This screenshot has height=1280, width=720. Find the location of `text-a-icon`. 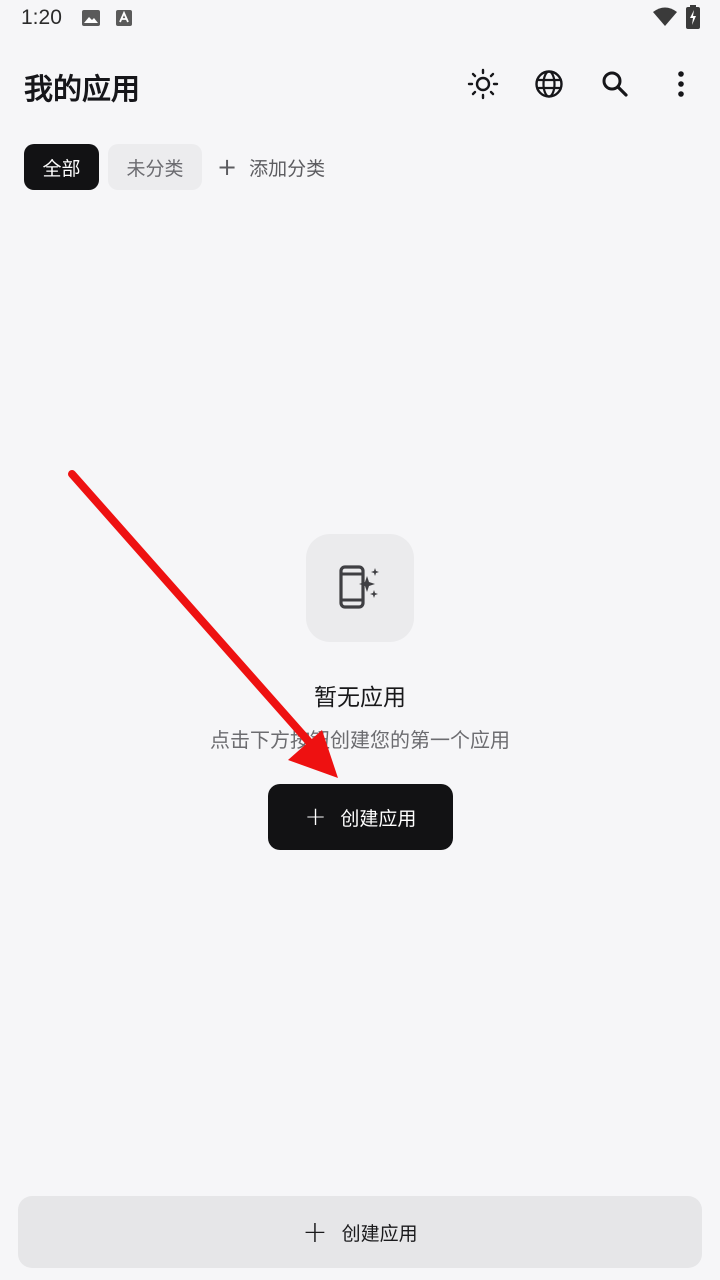

text-a-icon is located at coordinates (124, 20).